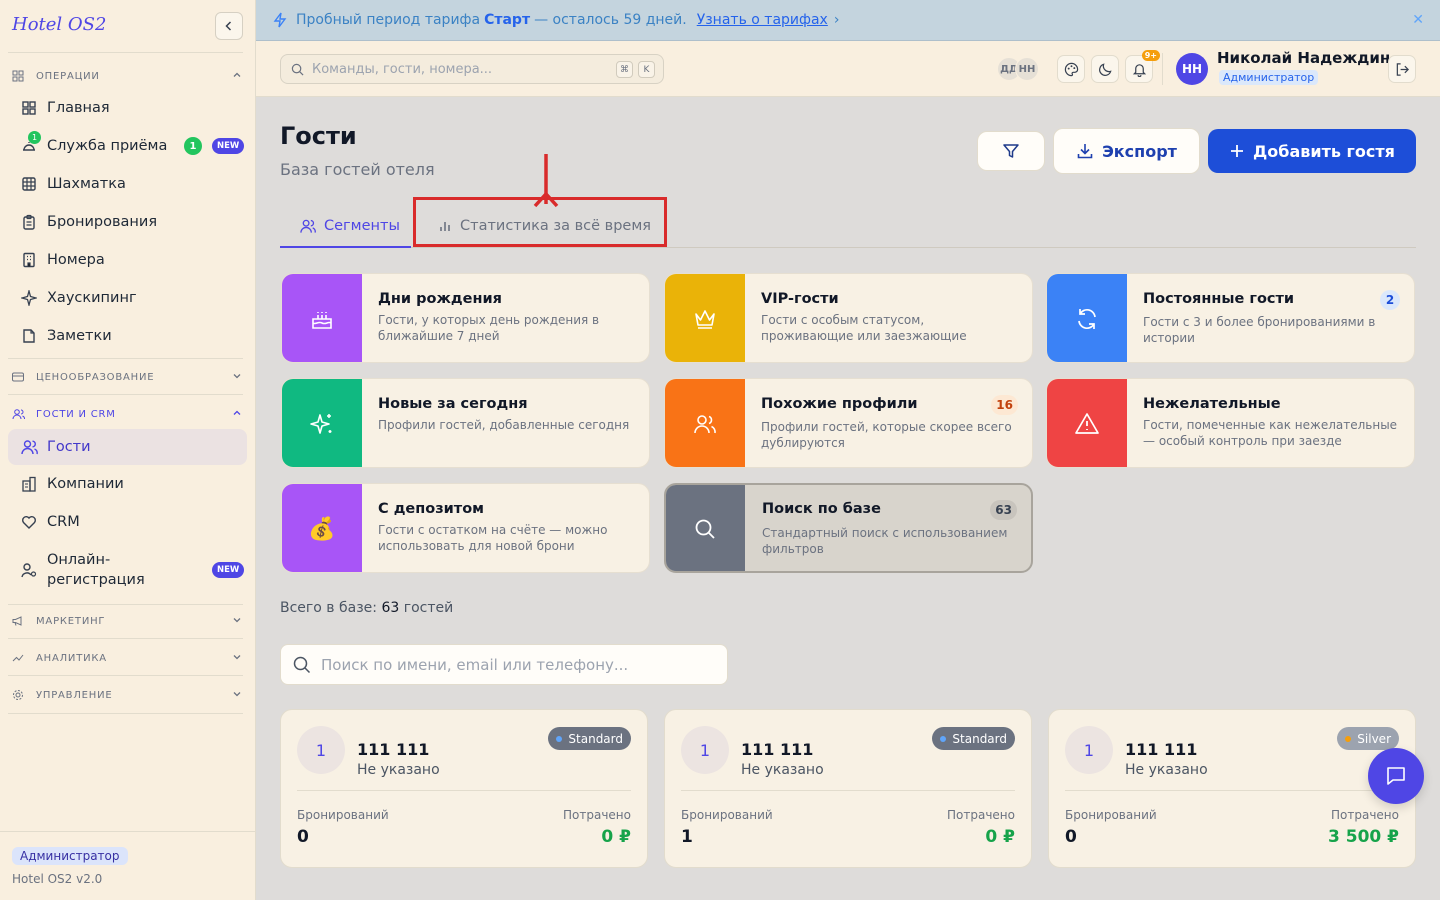 The height and width of the screenshot is (900, 1440). Describe the element at coordinates (29, 260) in the screenshot. I see `building-icon` at that location.